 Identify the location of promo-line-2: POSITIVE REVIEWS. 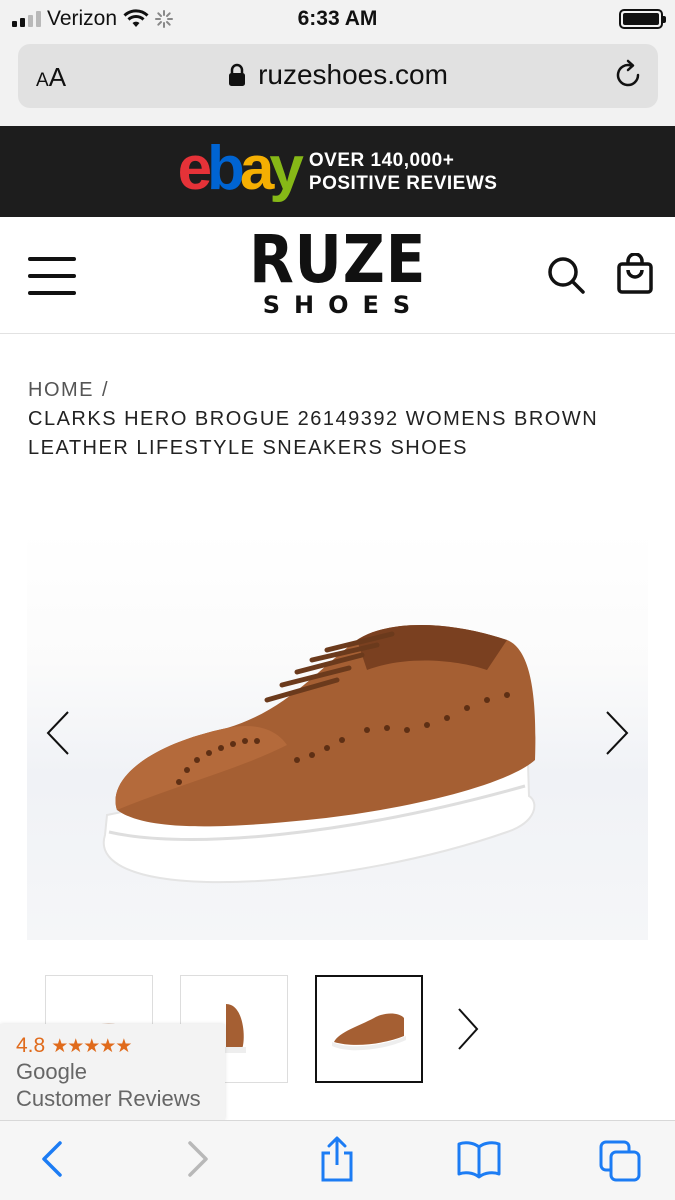
(403, 183).